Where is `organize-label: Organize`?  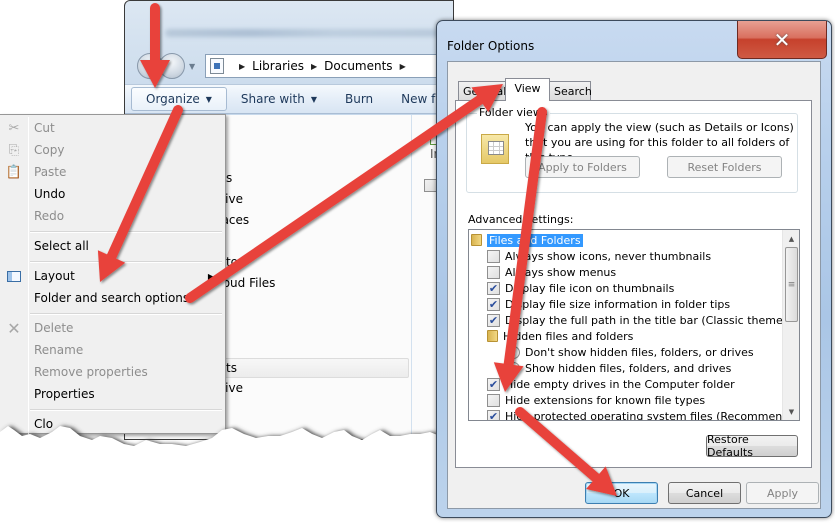
organize-label: Organize is located at coordinates (173, 99).